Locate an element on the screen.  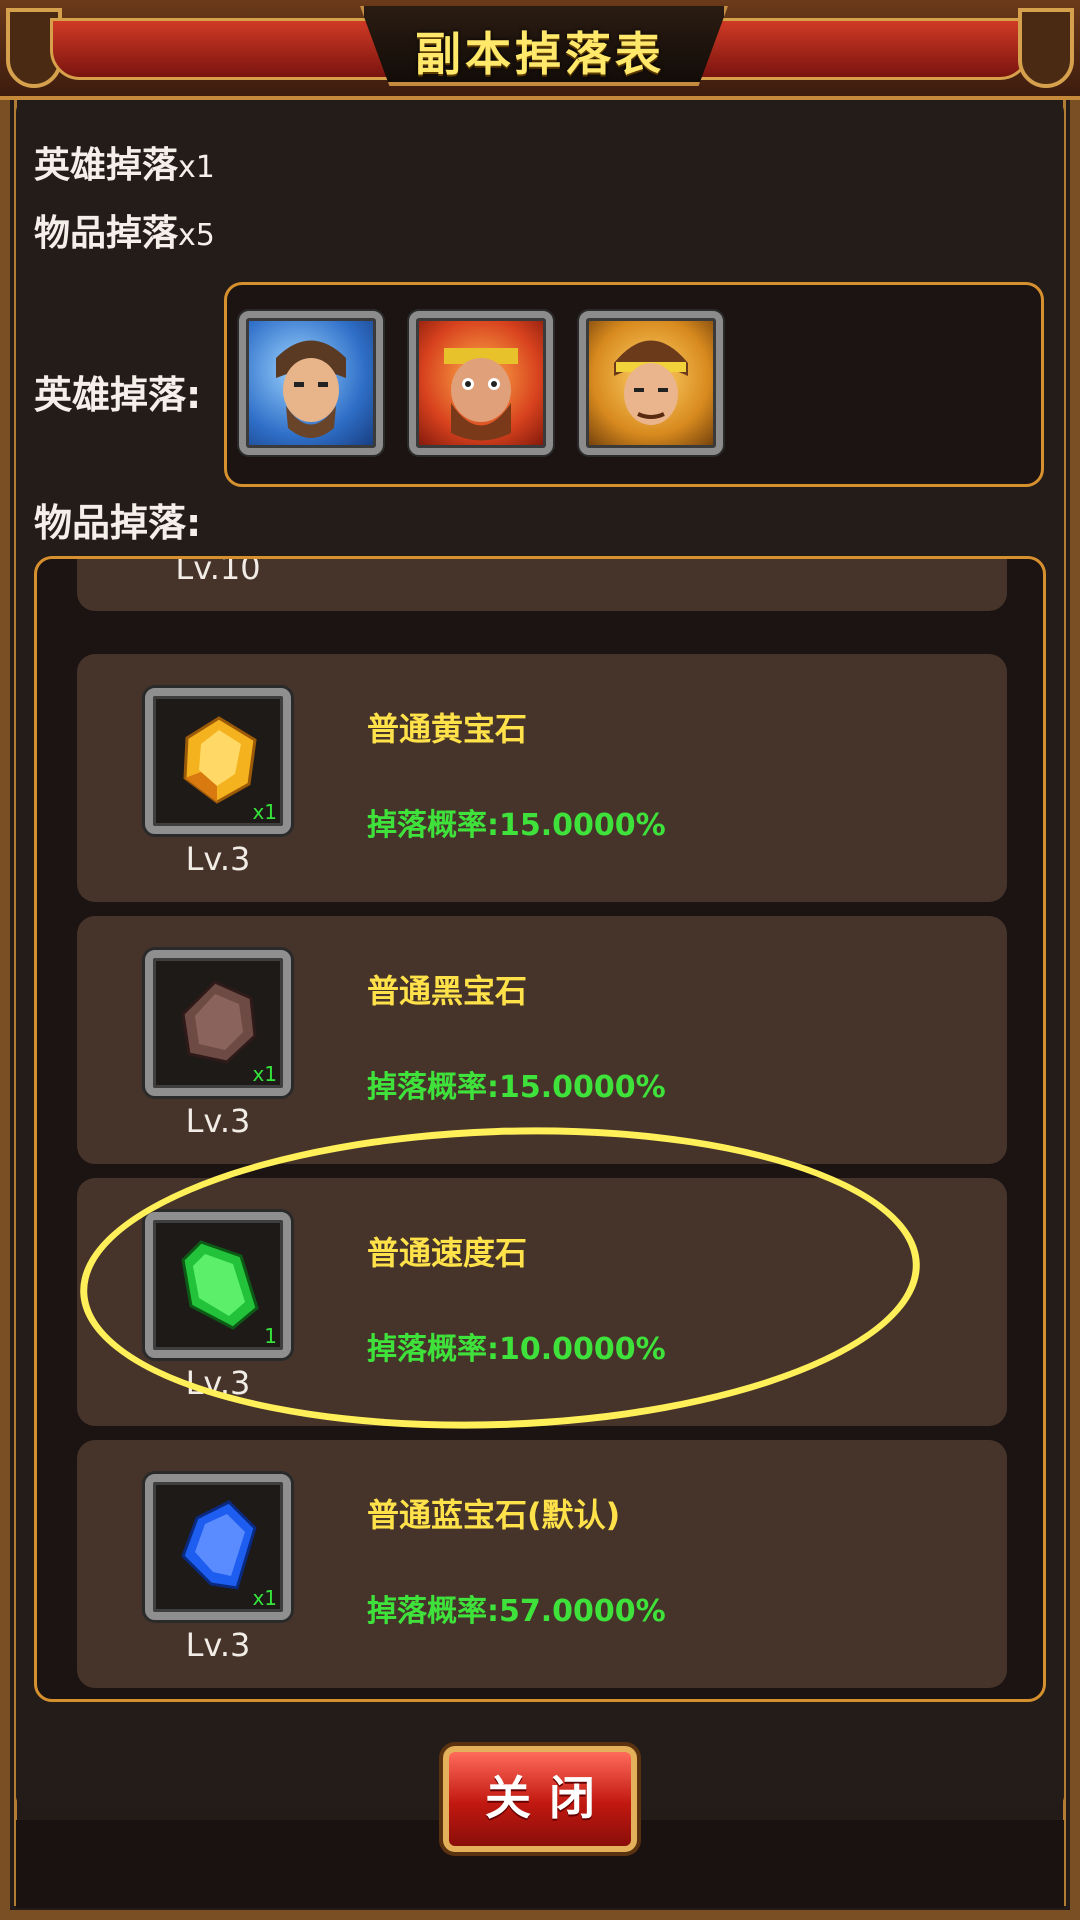
hero-section-label: 英雄掉落: is located at coordinates (118, 395).